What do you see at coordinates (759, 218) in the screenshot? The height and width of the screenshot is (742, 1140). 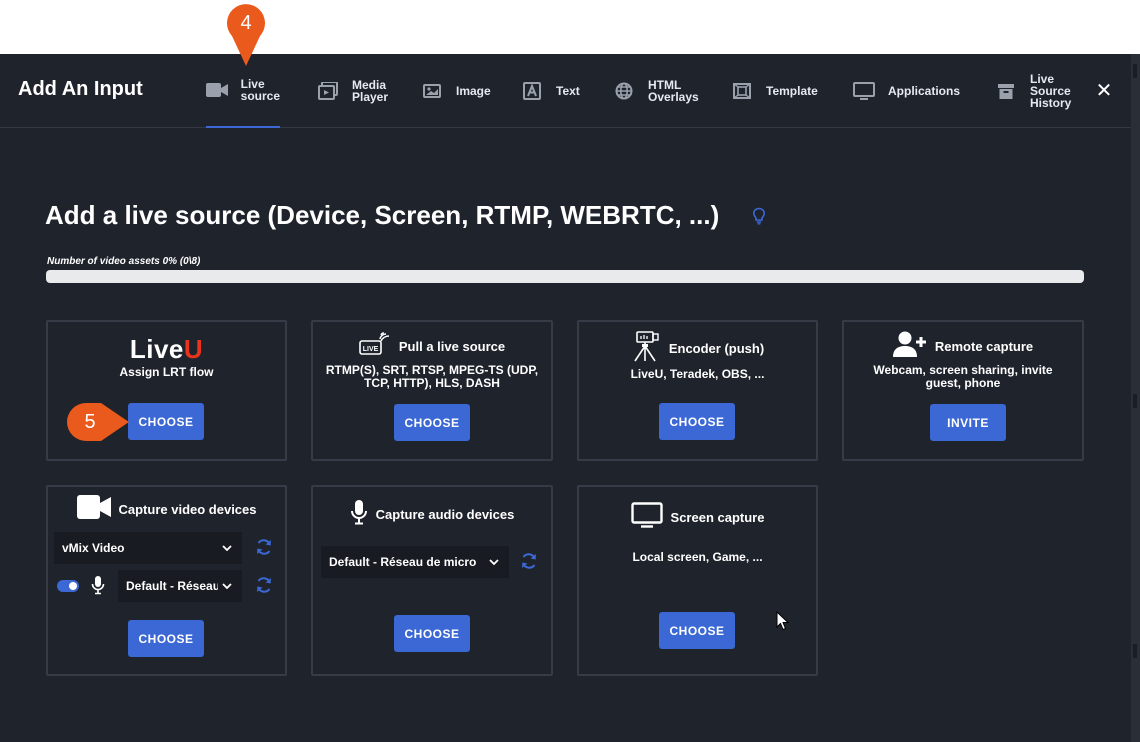 I see `lightbulb-icon` at bounding box center [759, 218].